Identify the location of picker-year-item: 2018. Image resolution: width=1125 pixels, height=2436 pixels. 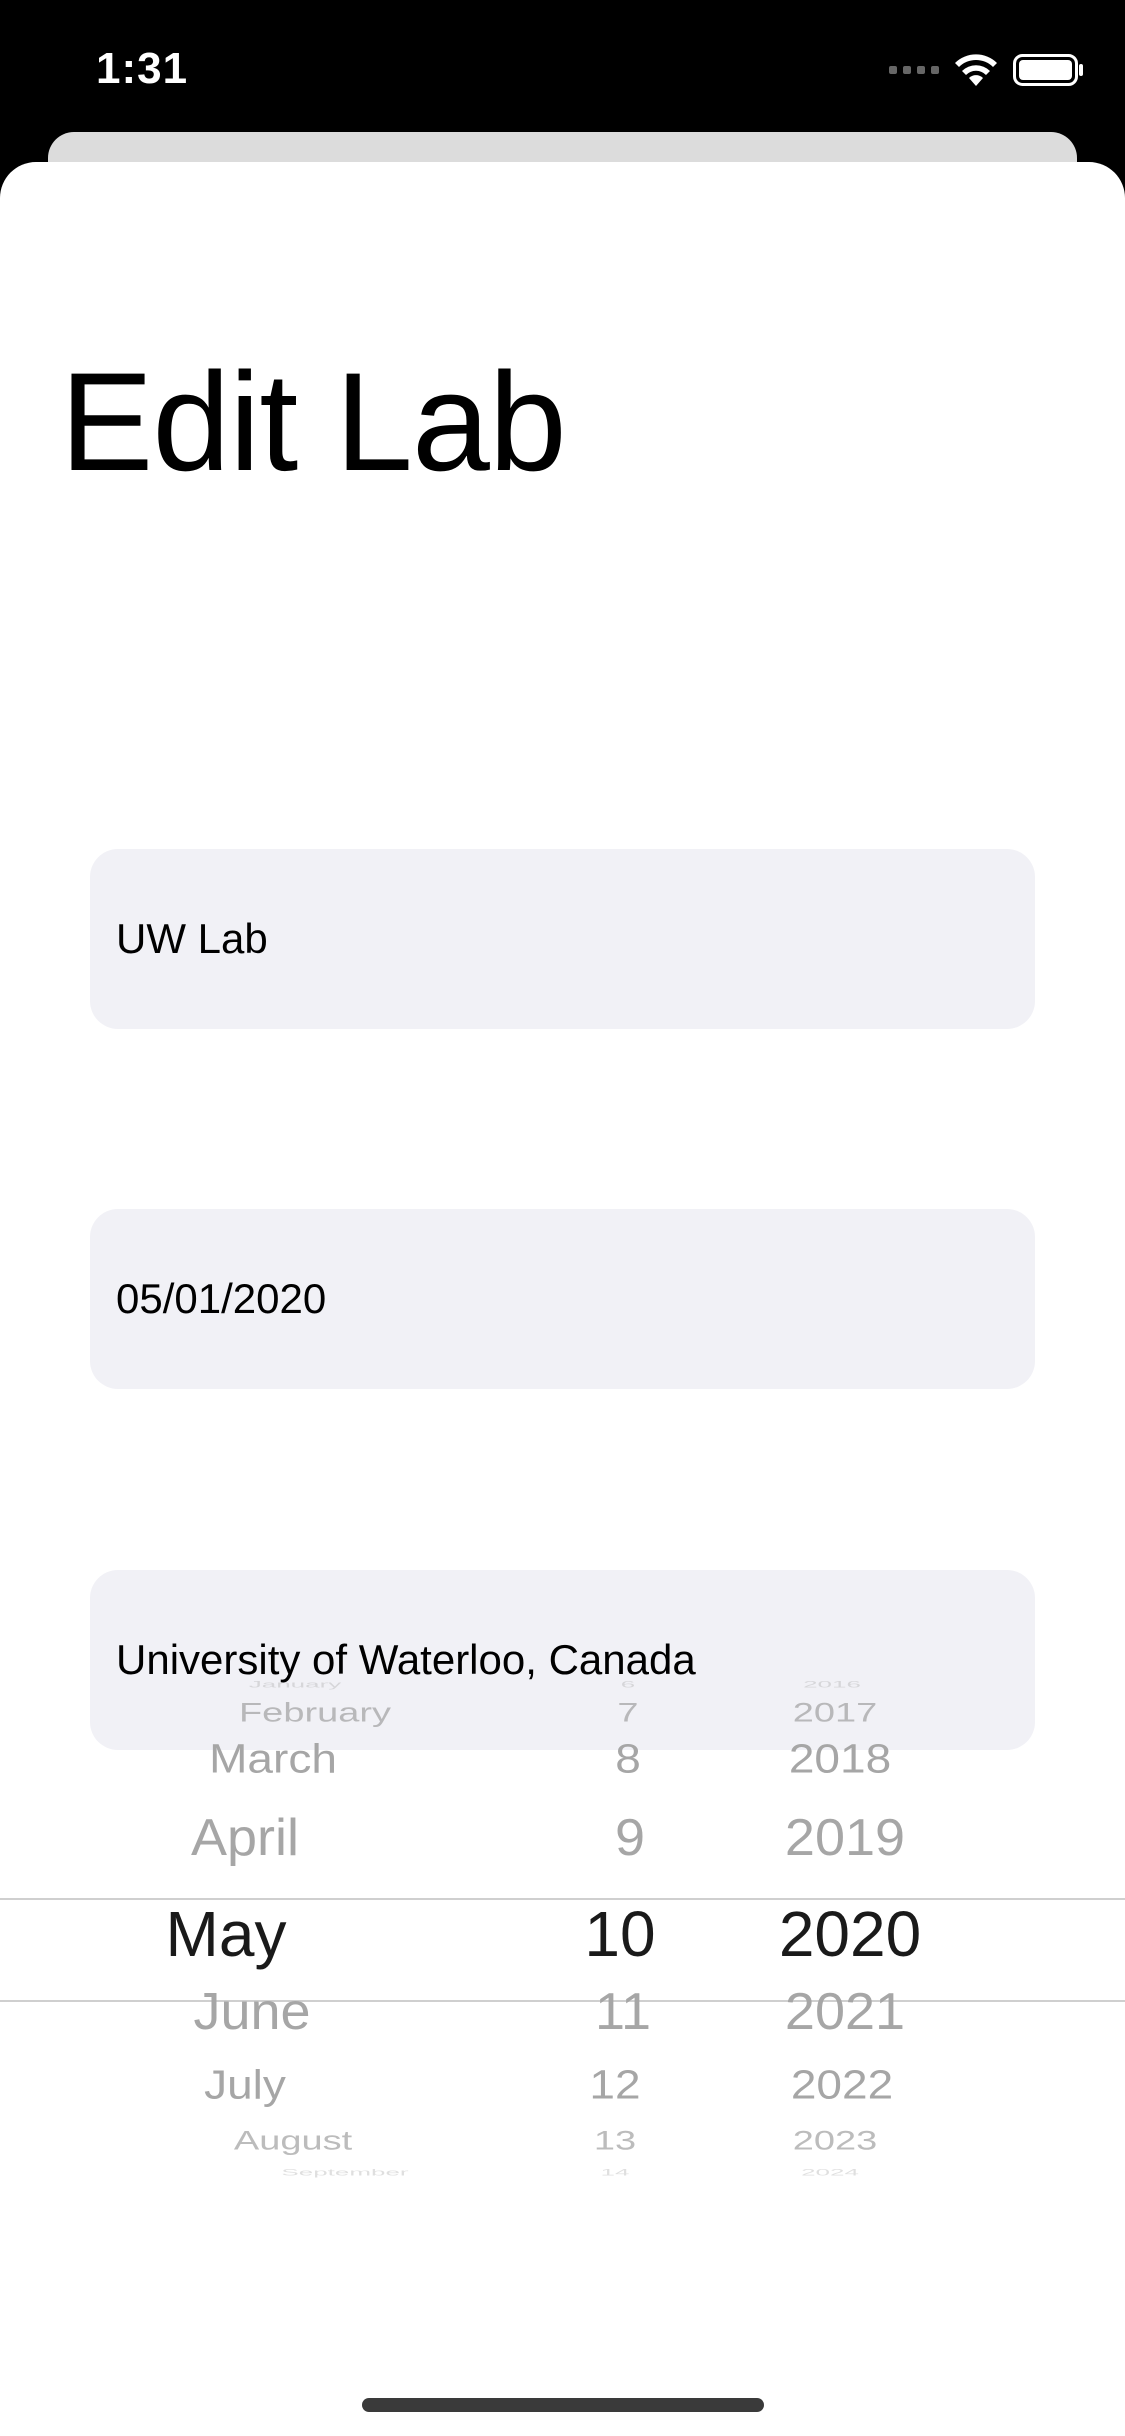
(840, 1758).